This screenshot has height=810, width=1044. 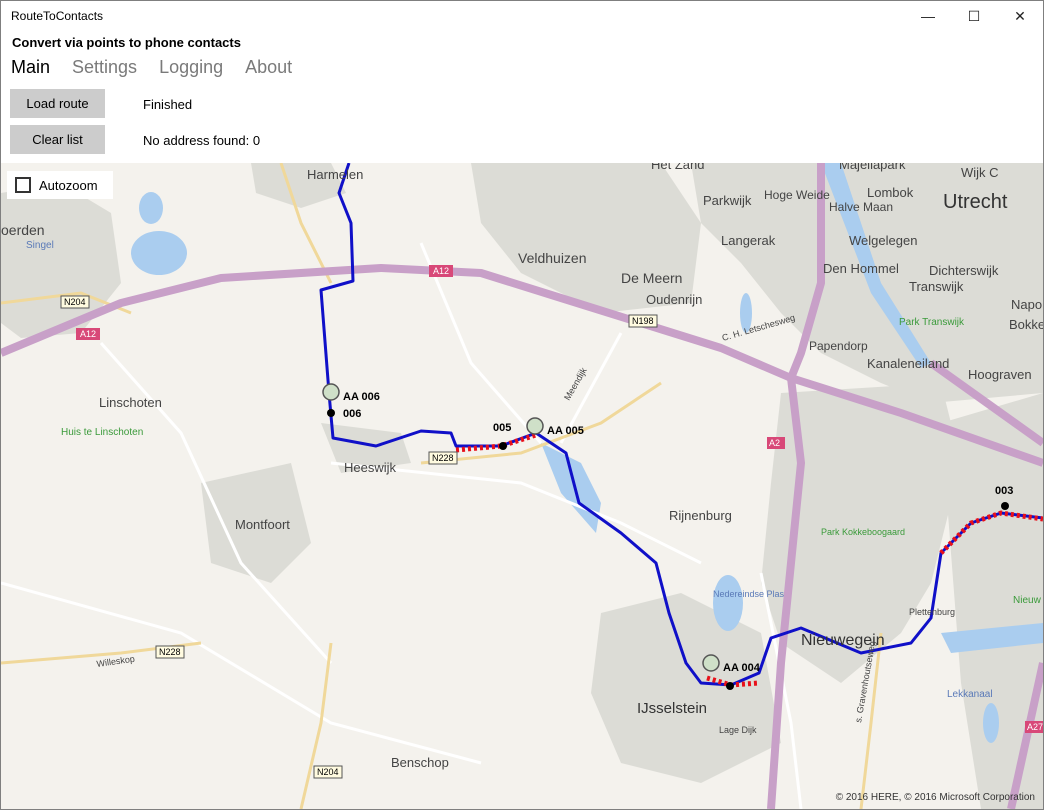 I want to click on waypoint-label-aa004: AA 004, so click(x=742, y=668).